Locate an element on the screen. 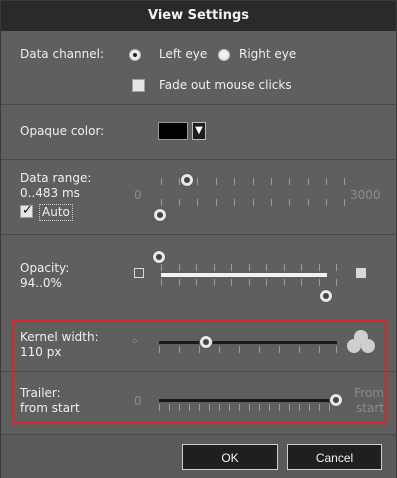 This screenshot has width=397, height=478. data-range-value: 0..483 ms is located at coordinates (50, 193).